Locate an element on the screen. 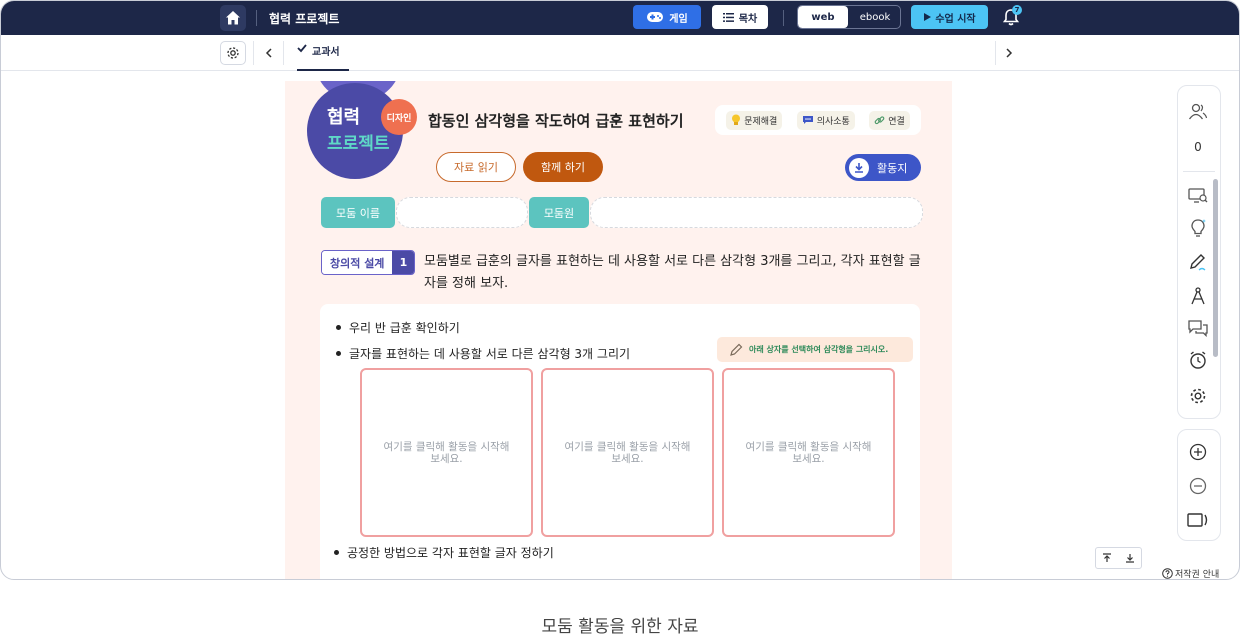  monitor-search-icon is located at coordinates (1198, 195).